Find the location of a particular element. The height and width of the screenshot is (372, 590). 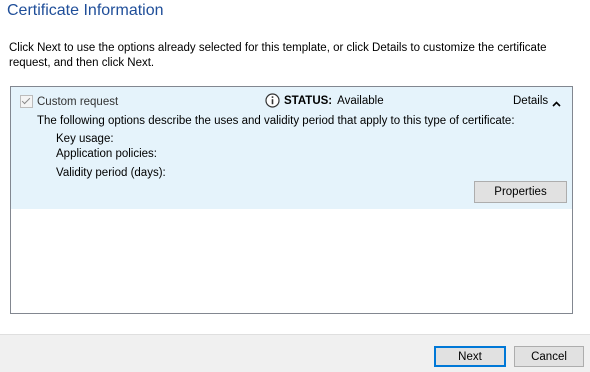

properties-button: Properties is located at coordinates (520, 192).